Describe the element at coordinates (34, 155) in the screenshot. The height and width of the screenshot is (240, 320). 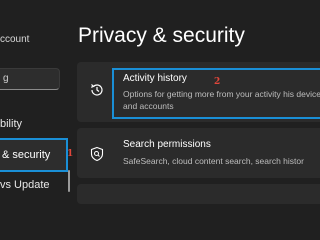
I see `sidebar-item-privacy-security: & security` at that location.